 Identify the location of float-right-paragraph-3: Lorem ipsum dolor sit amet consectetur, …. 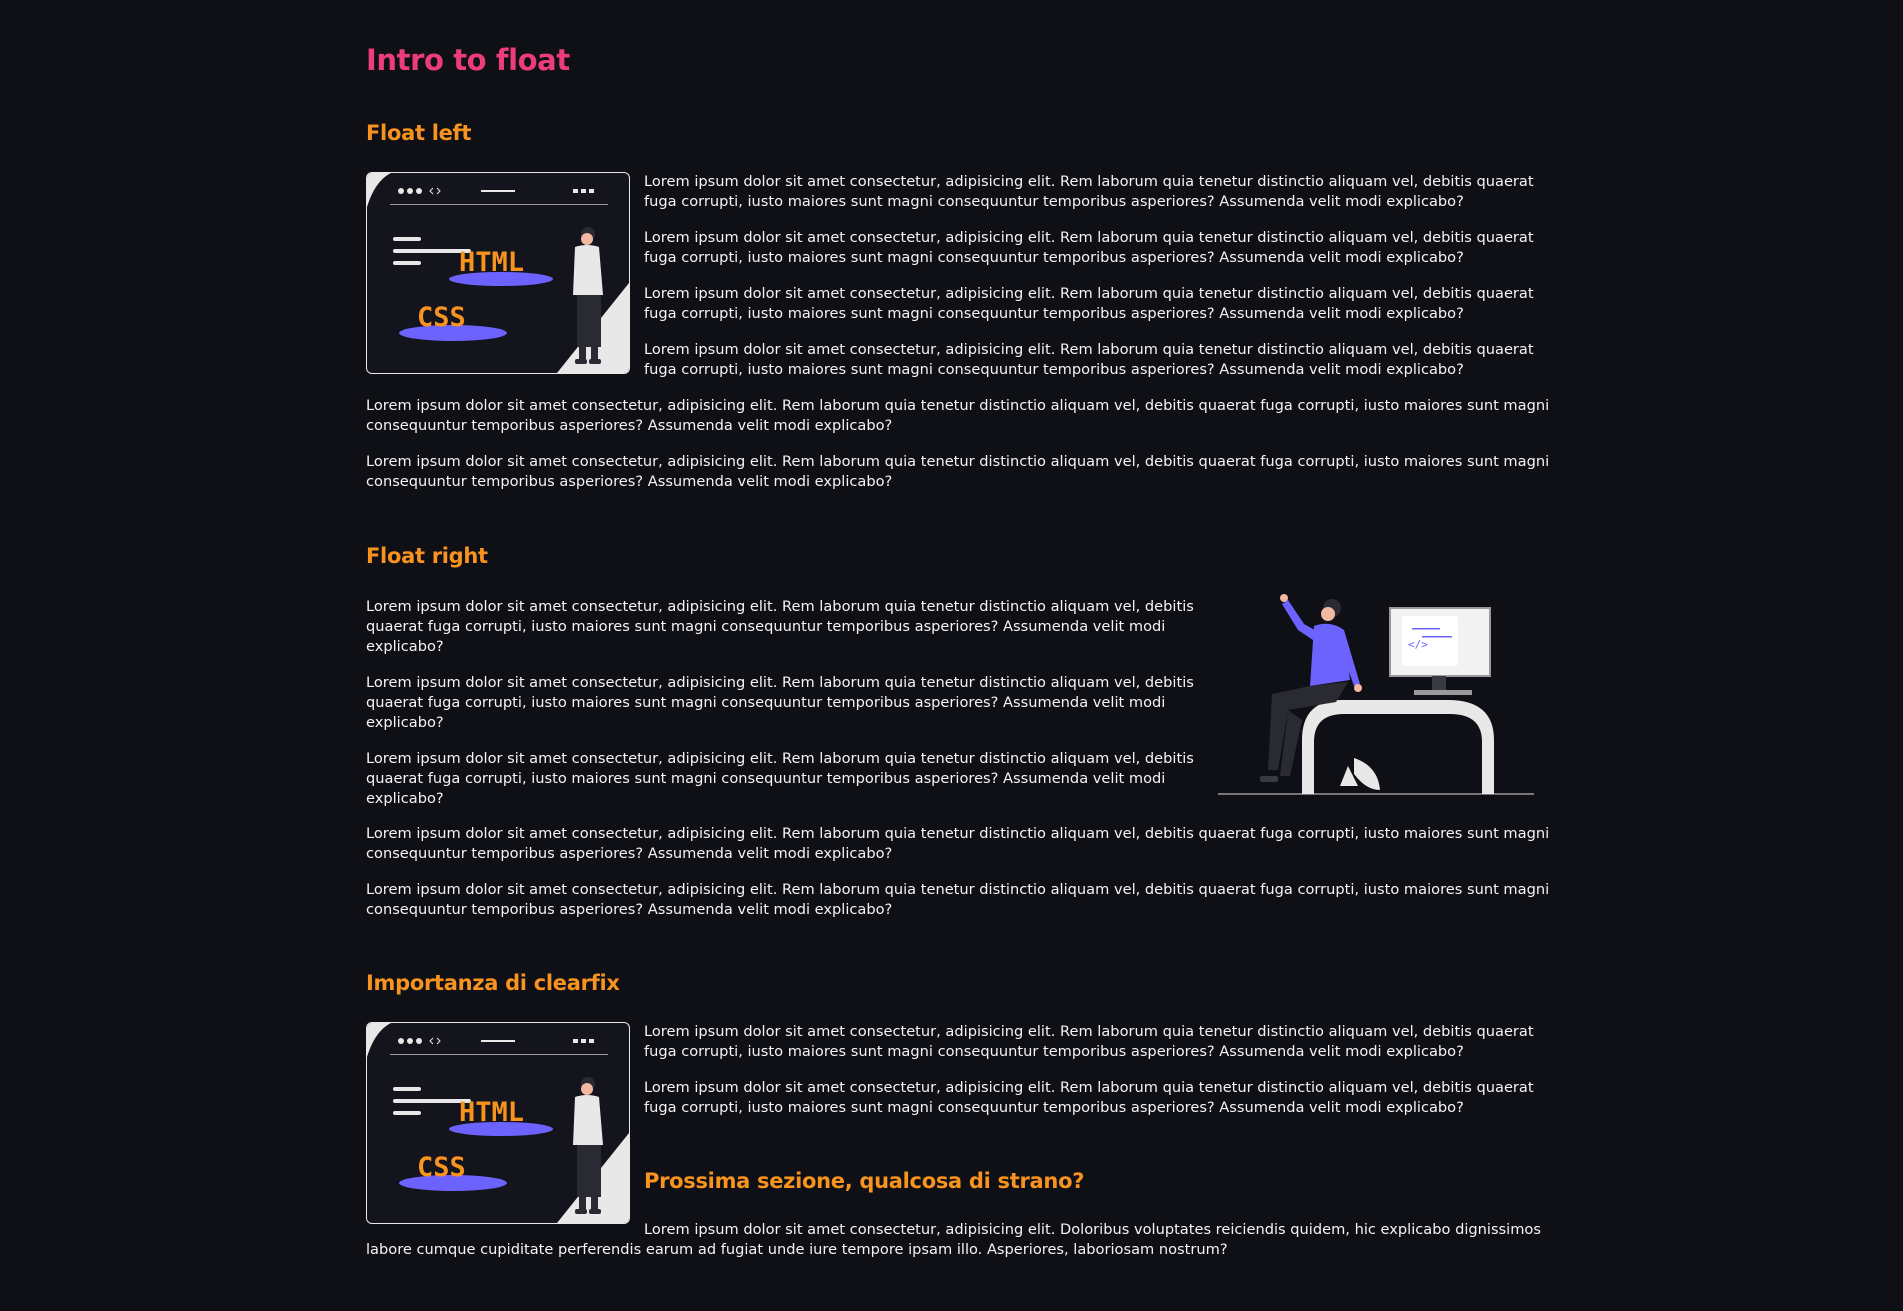
(780, 778).